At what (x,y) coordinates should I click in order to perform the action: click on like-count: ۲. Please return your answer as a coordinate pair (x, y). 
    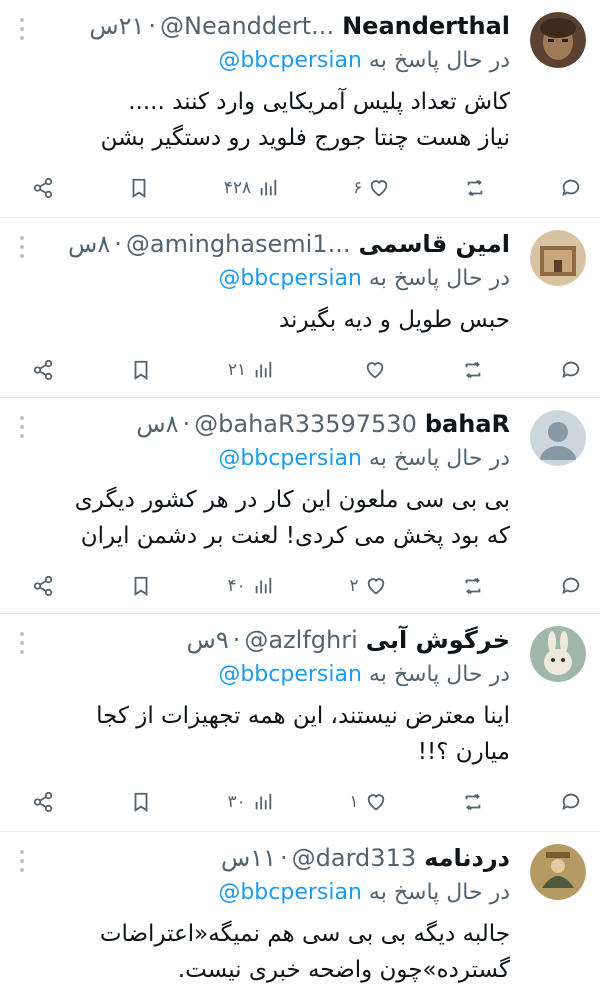
    Looking at the image, I should click on (354, 586).